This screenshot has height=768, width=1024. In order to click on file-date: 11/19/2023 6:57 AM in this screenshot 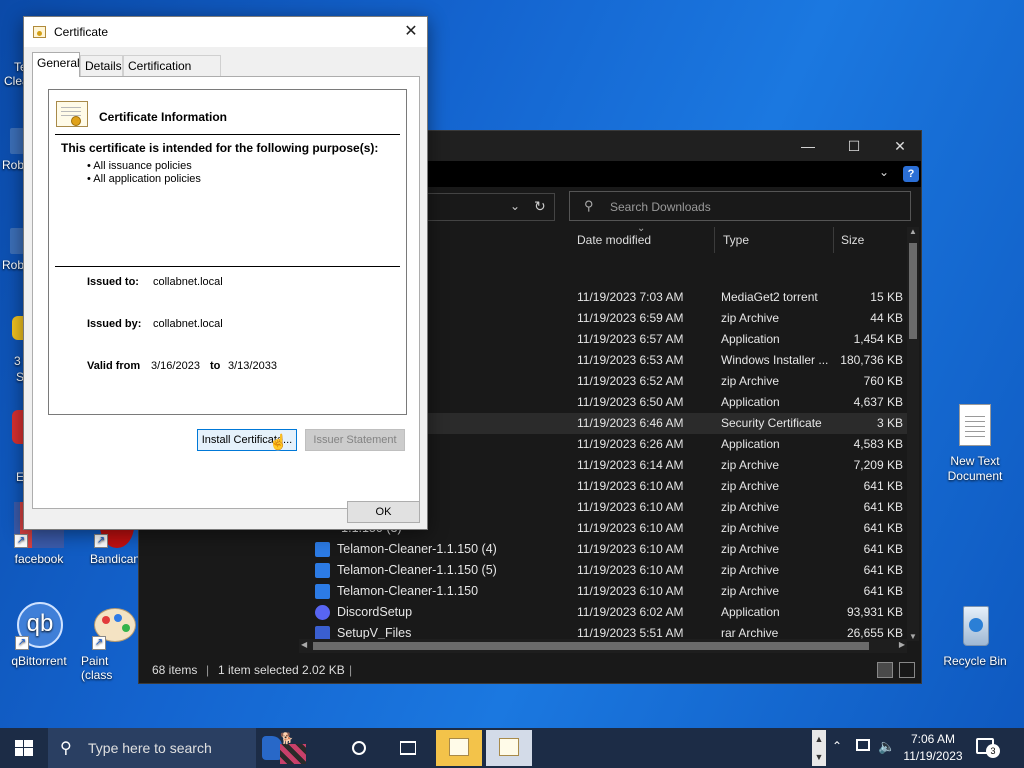, I will do `click(630, 339)`.